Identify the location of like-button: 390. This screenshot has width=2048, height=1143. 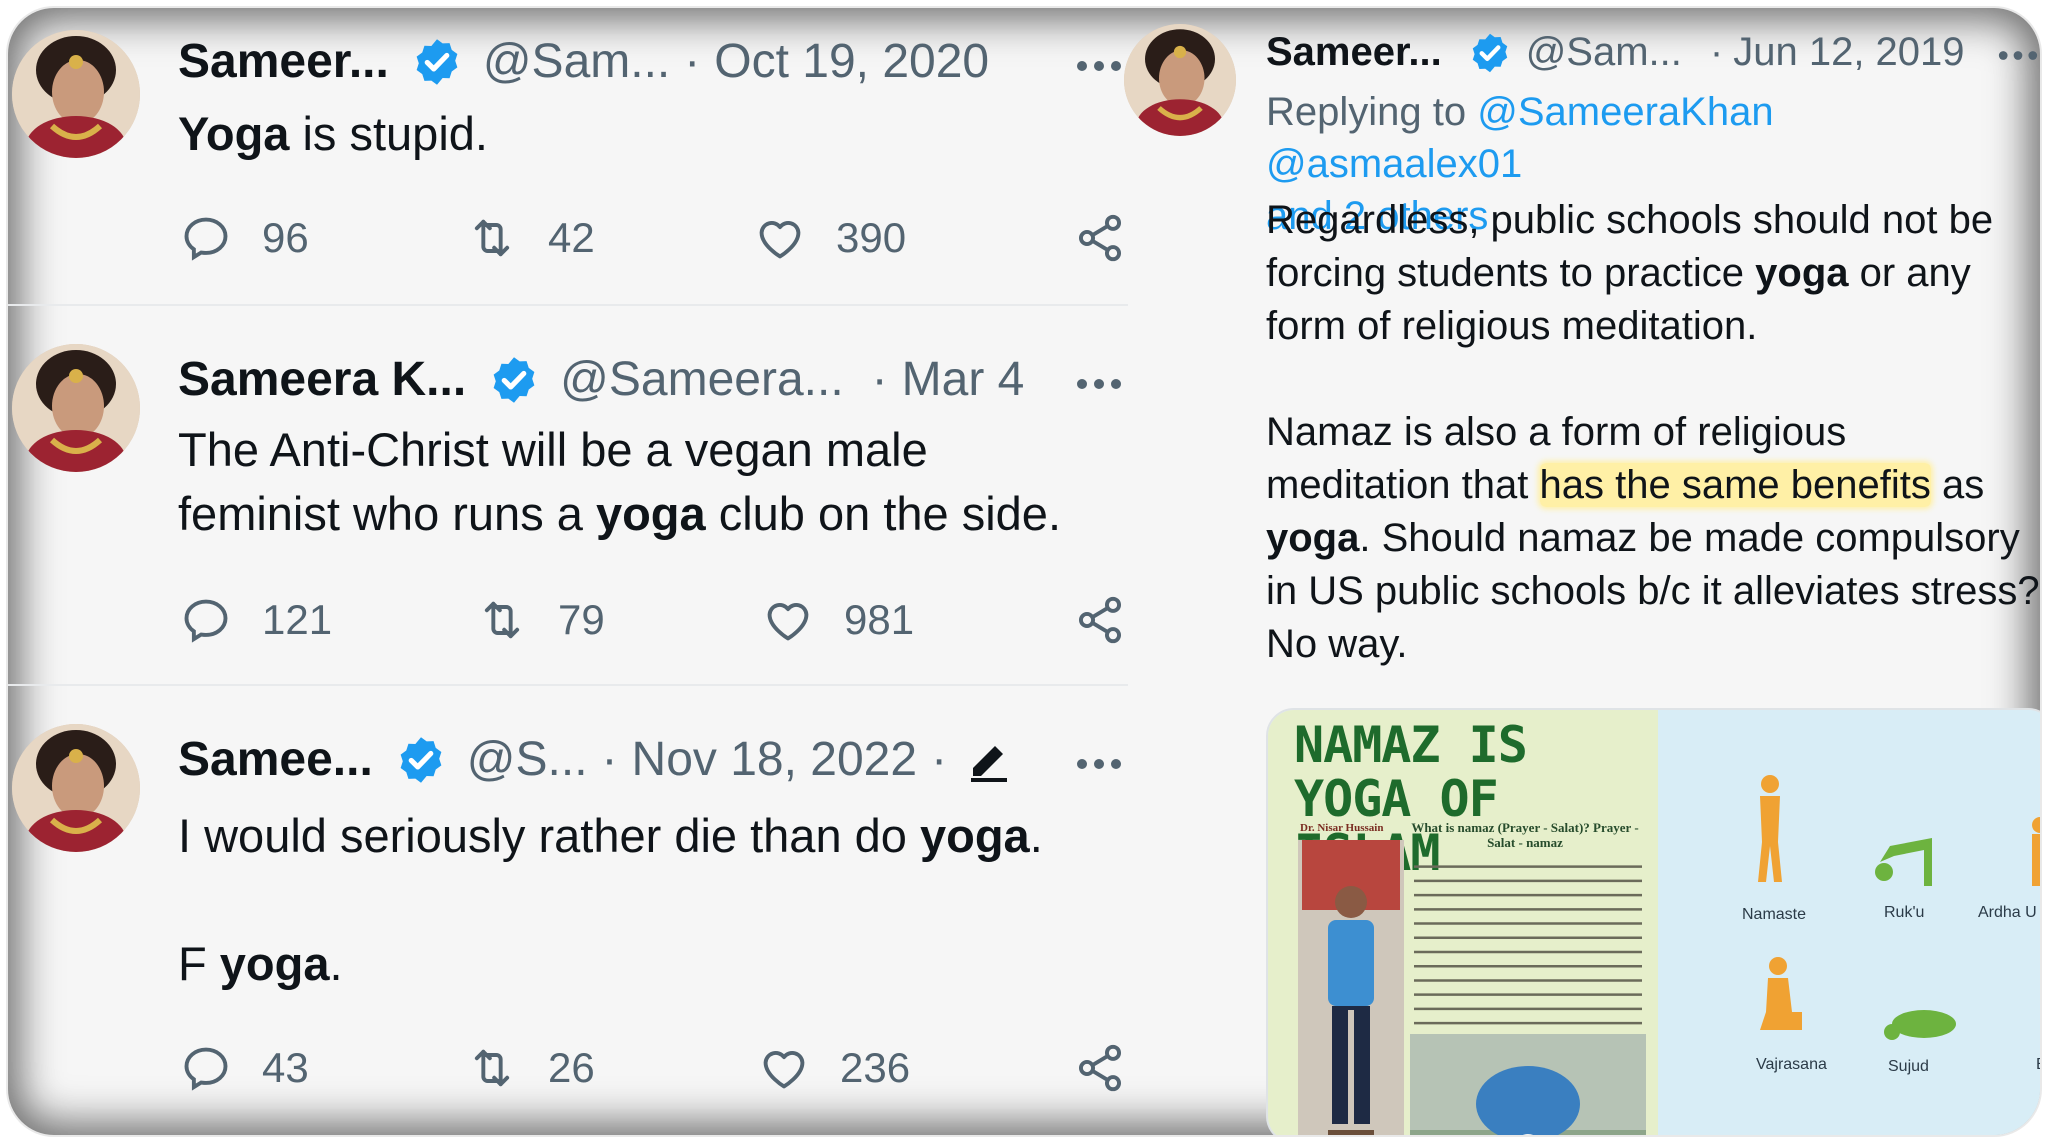
(830, 238).